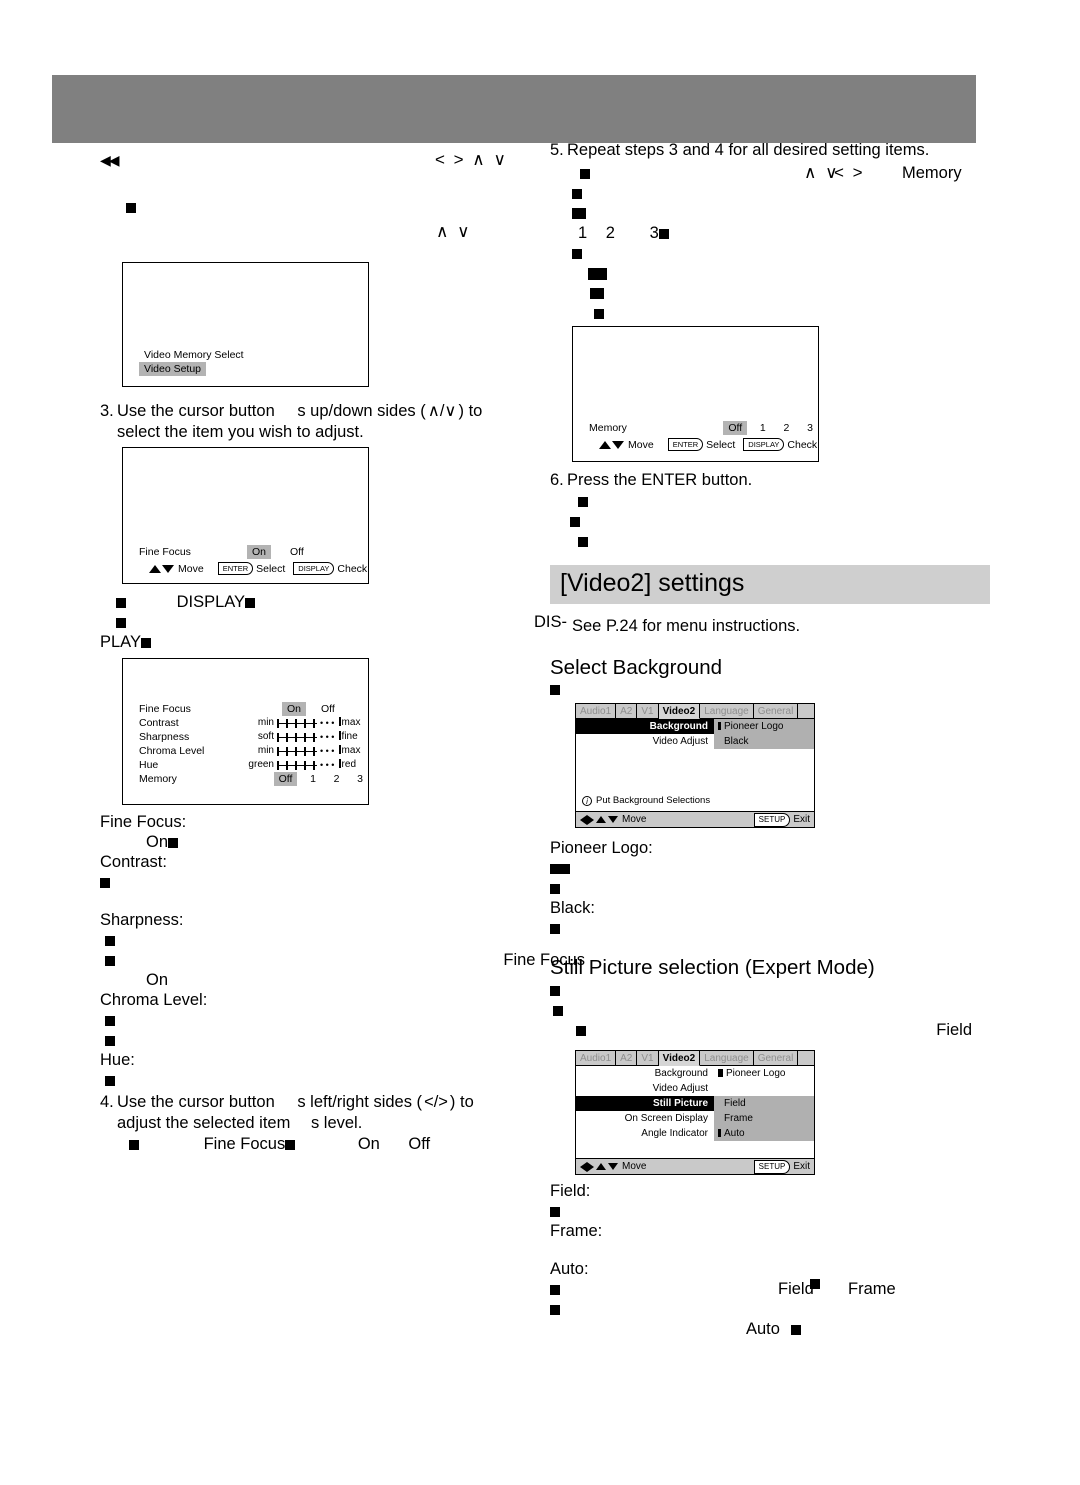 The width and height of the screenshot is (1080, 1485). What do you see at coordinates (454, 231) in the screenshot?
I see `cursor-arrows-mid: ∧ ∨` at bounding box center [454, 231].